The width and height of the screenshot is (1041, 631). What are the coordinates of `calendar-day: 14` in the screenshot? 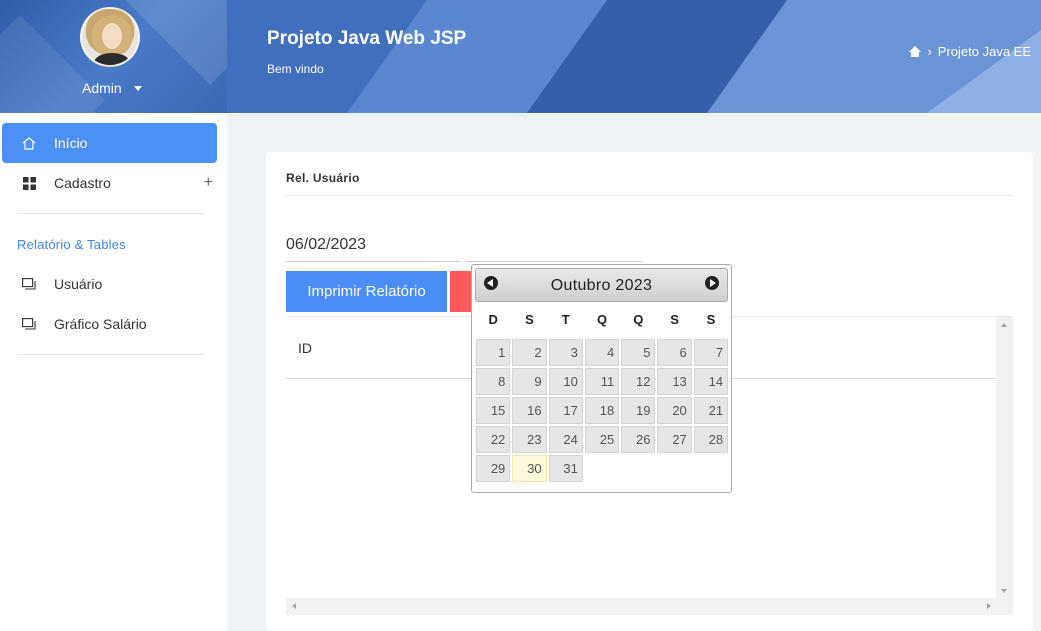 It's located at (711, 381).